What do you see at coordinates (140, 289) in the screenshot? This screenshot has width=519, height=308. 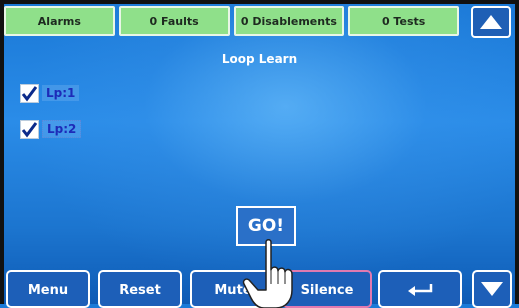 I see `reset-button: Reset` at bounding box center [140, 289].